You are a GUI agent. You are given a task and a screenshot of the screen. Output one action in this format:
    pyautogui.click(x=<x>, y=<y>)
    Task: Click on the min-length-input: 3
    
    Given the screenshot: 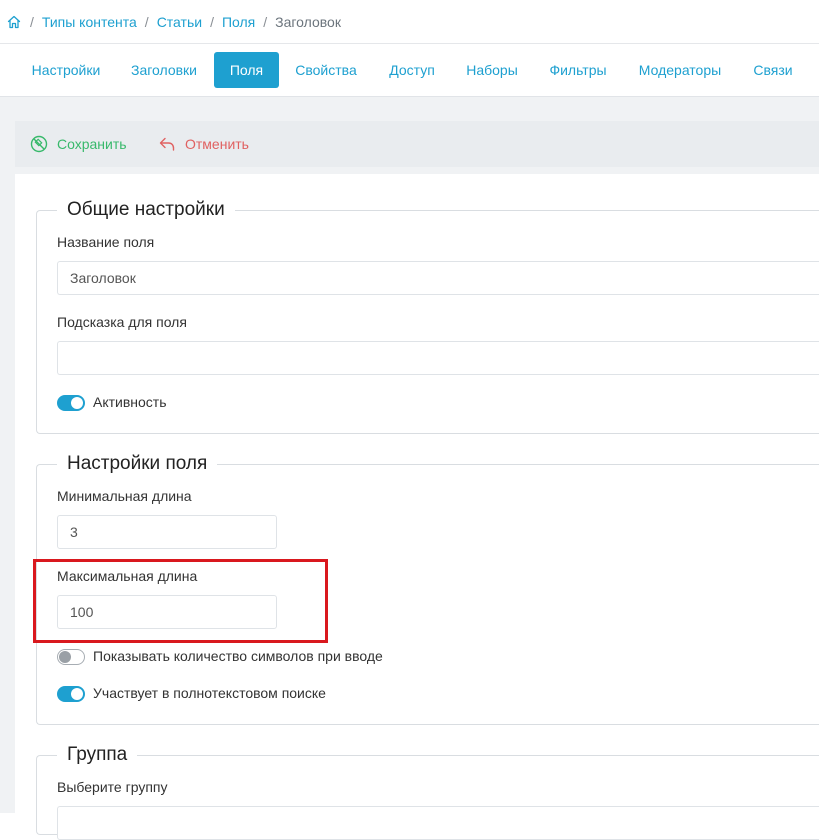 What is the action you would take?
    pyautogui.click(x=167, y=532)
    